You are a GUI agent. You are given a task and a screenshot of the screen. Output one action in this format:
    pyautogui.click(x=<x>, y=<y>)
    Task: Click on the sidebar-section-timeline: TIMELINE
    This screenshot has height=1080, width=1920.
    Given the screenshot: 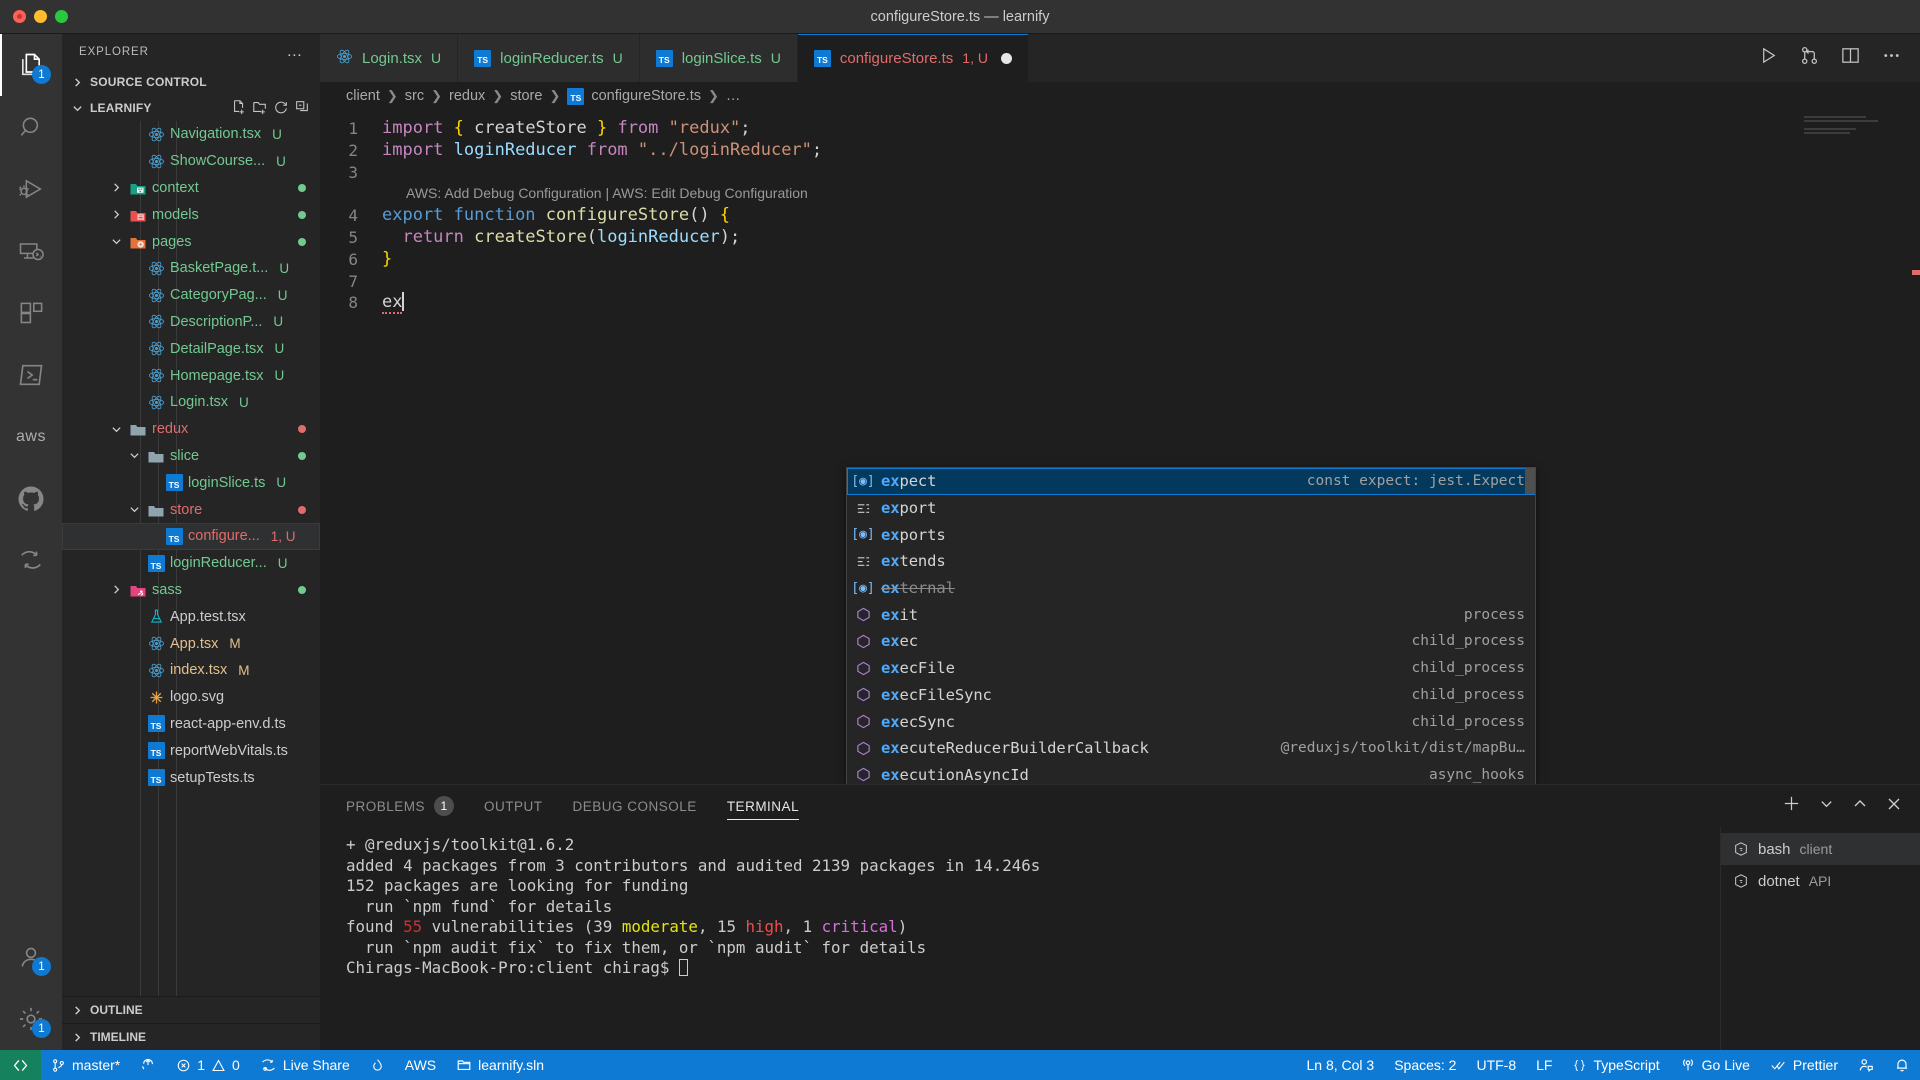 What is the action you would take?
    pyautogui.click(x=191, y=1036)
    